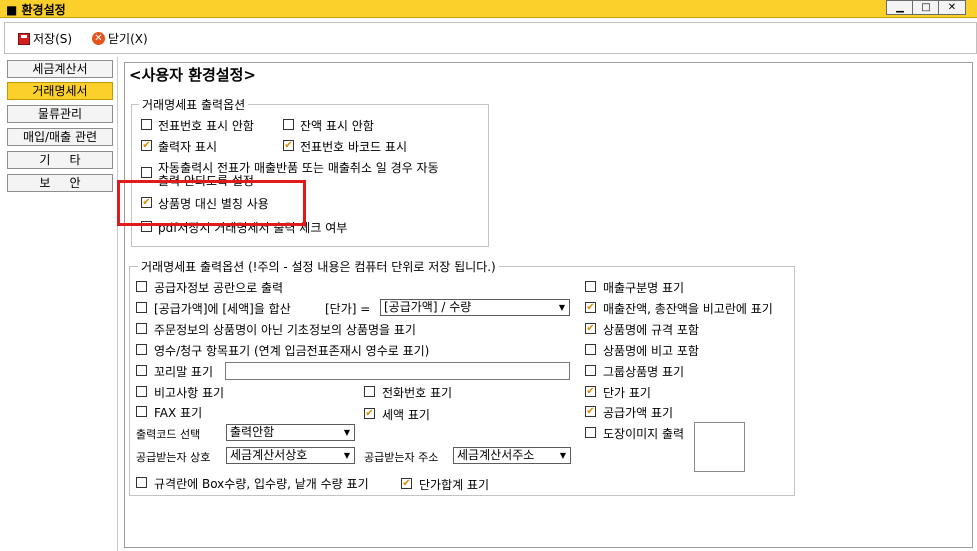 The width and height of the screenshot is (977, 551). Describe the element at coordinates (926, 7) in the screenshot. I see `maximize-button: □` at that location.